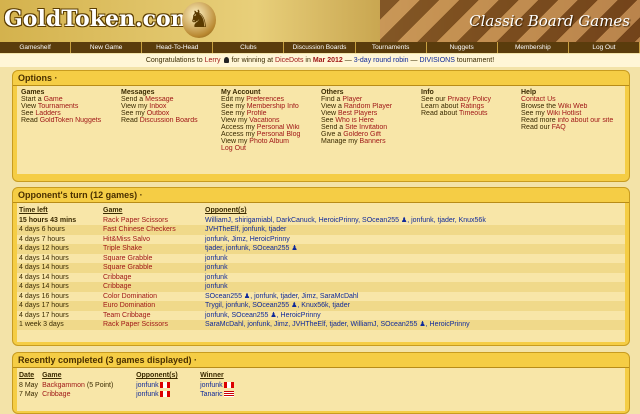 This screenshot has width=640, height=414. What do you see at coordinates (59, 211) in the screenshot?
I see `col-time-left: Time left` at bounding box center [59, 211].